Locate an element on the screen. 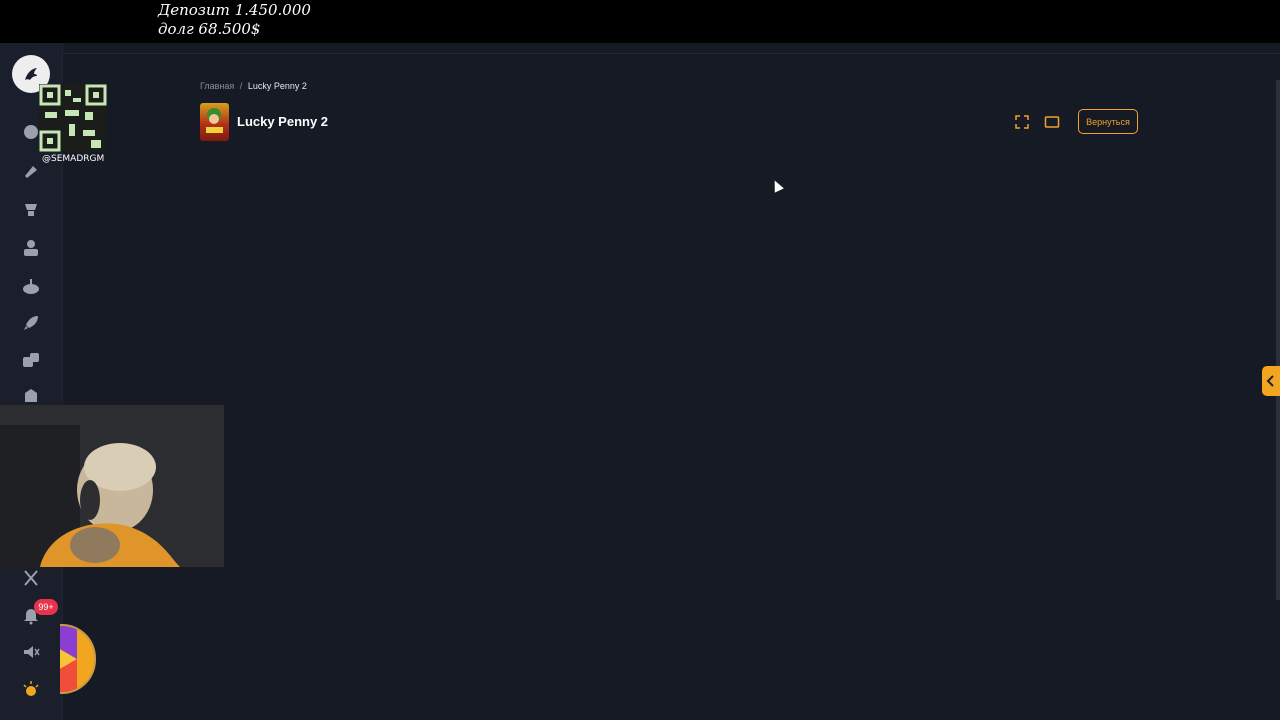 The image size is (1280, 720). deposit-text: Депозит 1.450.000 is located at coordinates (234, 10).